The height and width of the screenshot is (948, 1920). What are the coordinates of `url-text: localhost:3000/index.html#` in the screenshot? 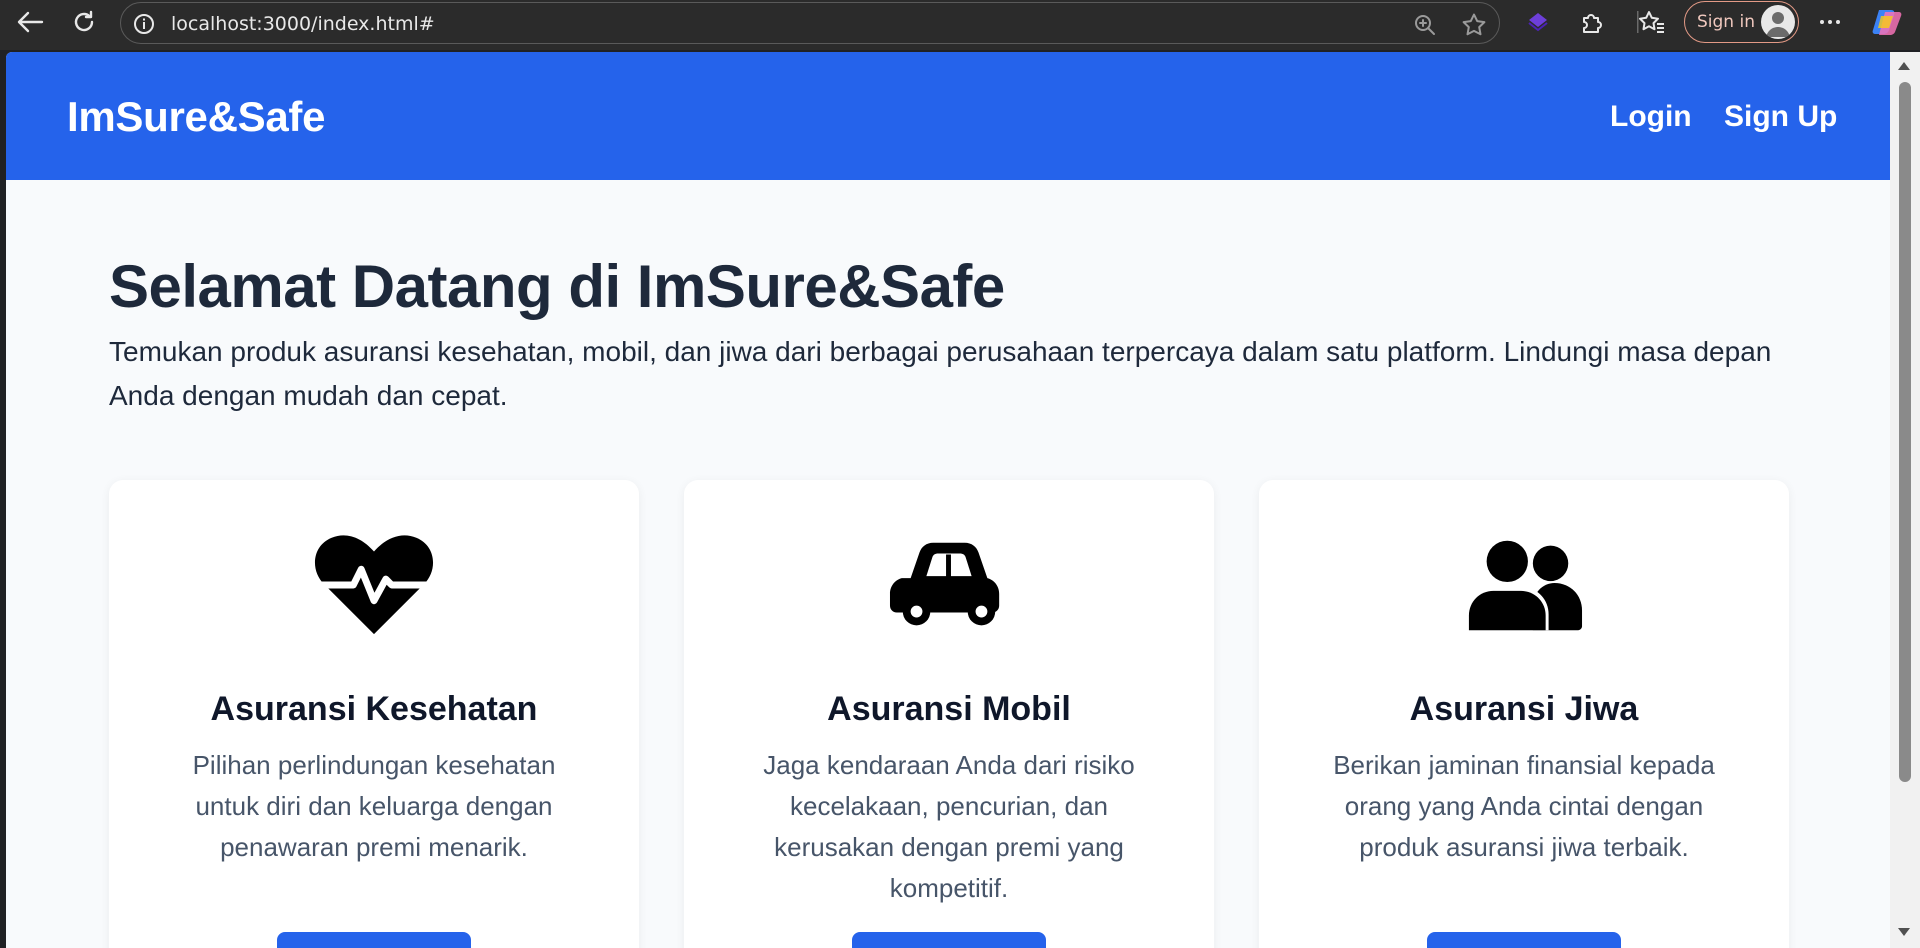 It's located at (303, 24).